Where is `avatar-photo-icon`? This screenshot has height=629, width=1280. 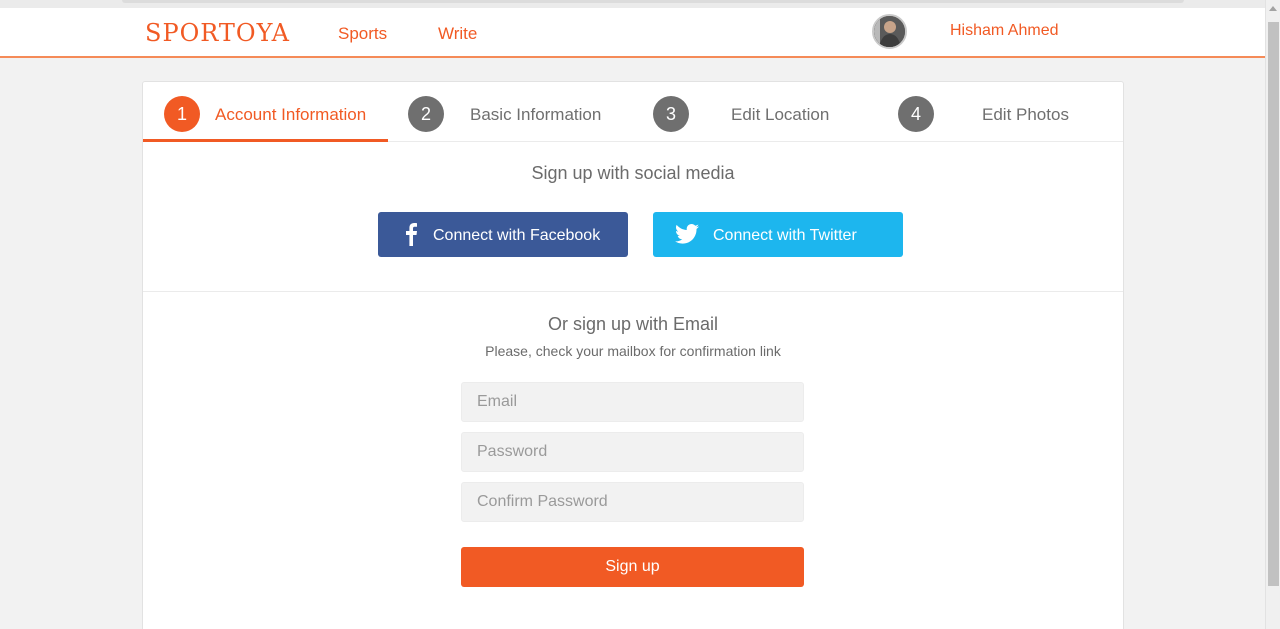 avatar-photo-icon is located at coordinates (889, 31).